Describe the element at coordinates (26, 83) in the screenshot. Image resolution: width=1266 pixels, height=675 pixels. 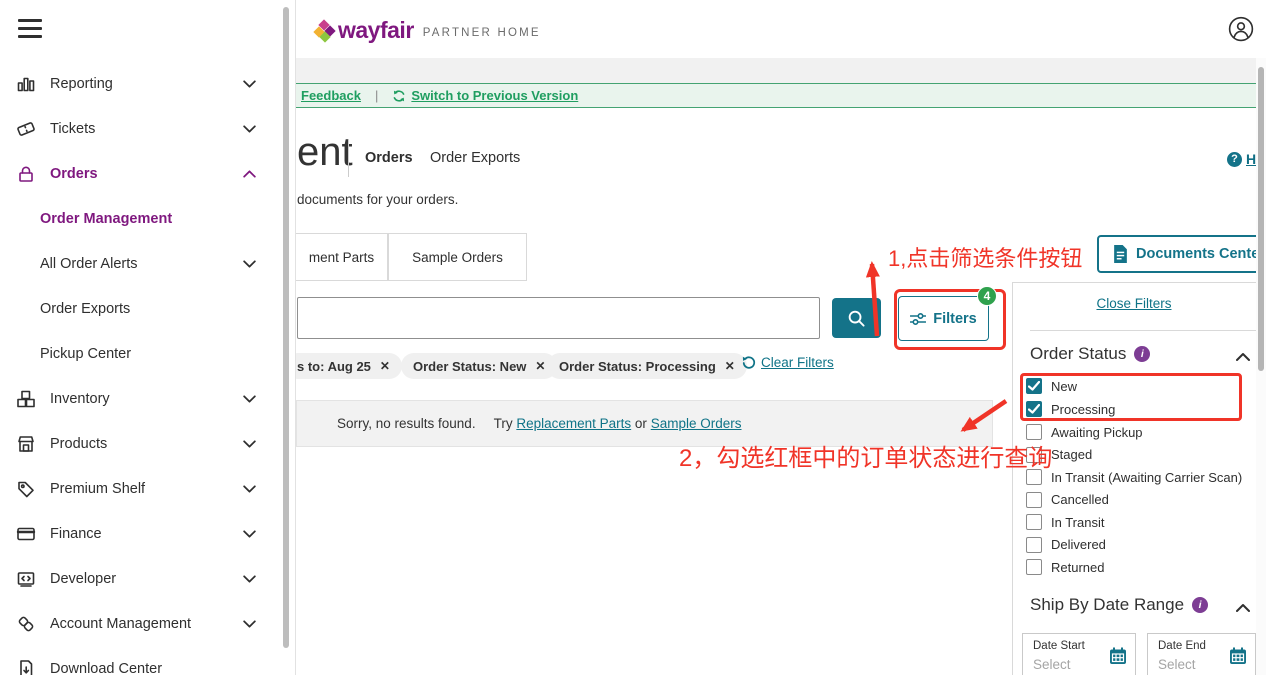
I see `bar-chart-icon` at that location.